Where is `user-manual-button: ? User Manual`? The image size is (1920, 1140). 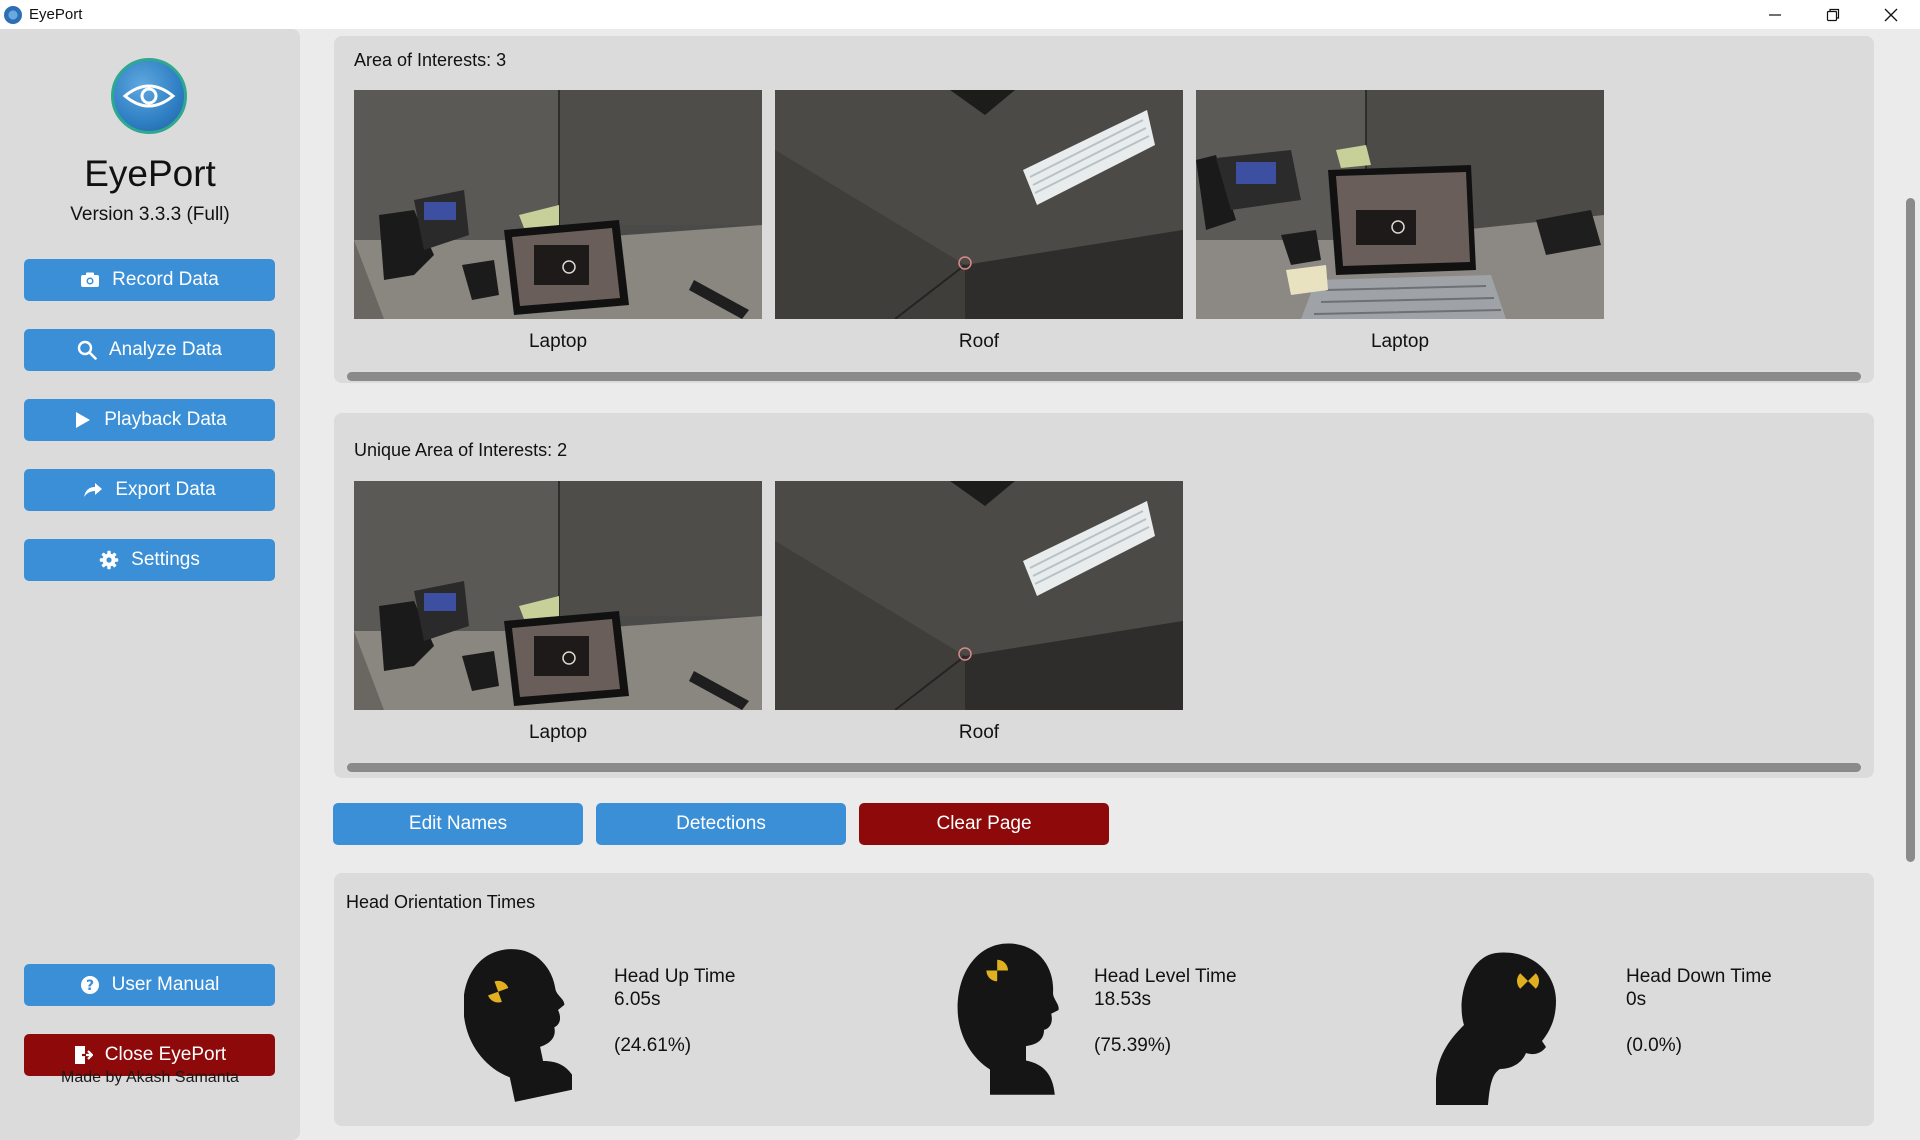 user-manual-button: ? User Manual is located at coordinates (149, 985).